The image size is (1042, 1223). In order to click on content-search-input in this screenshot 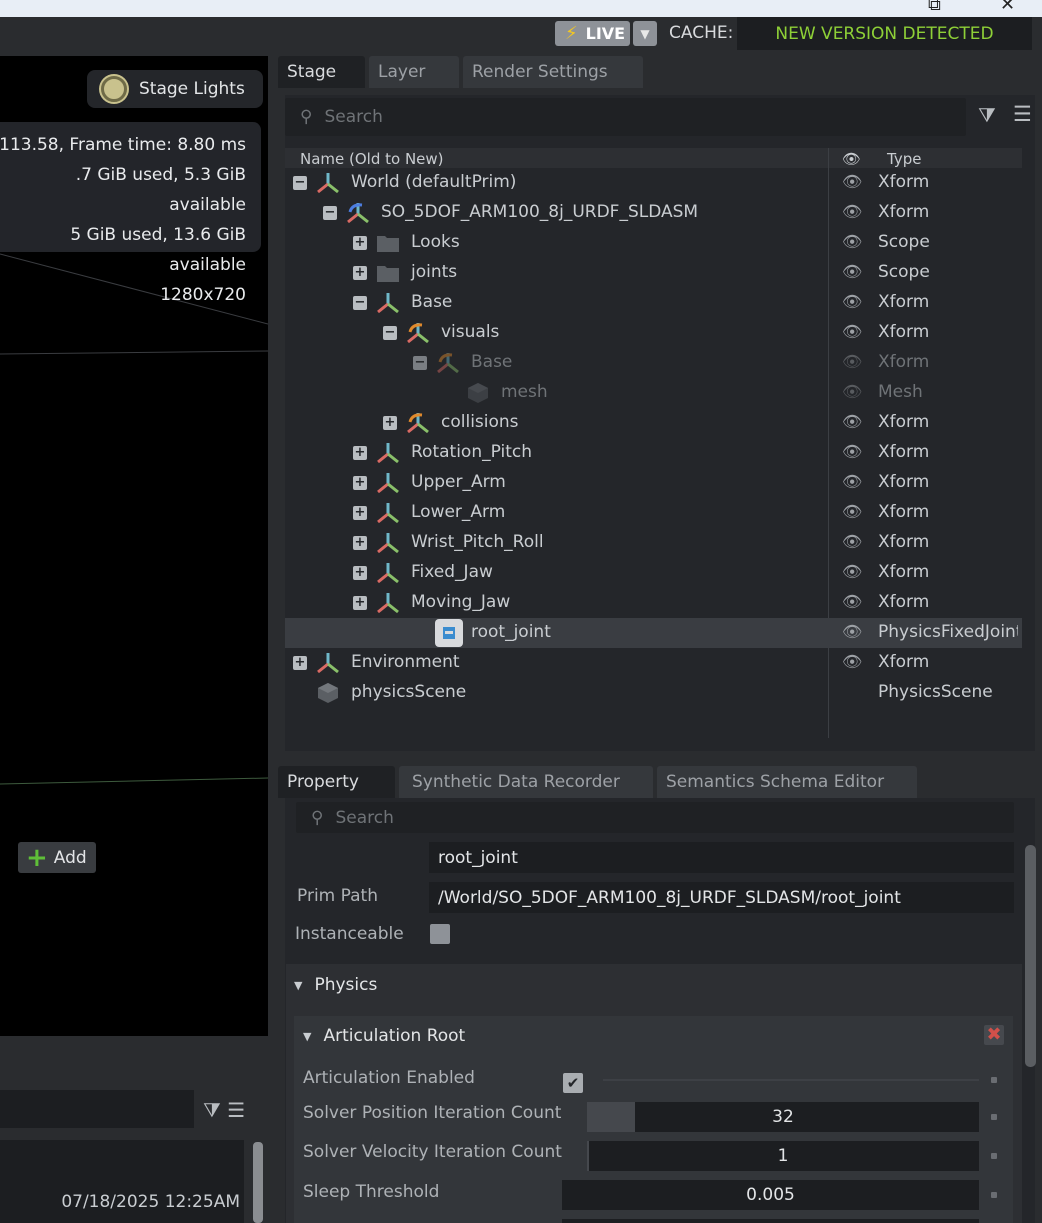, I will do `click(97, 1109)`.